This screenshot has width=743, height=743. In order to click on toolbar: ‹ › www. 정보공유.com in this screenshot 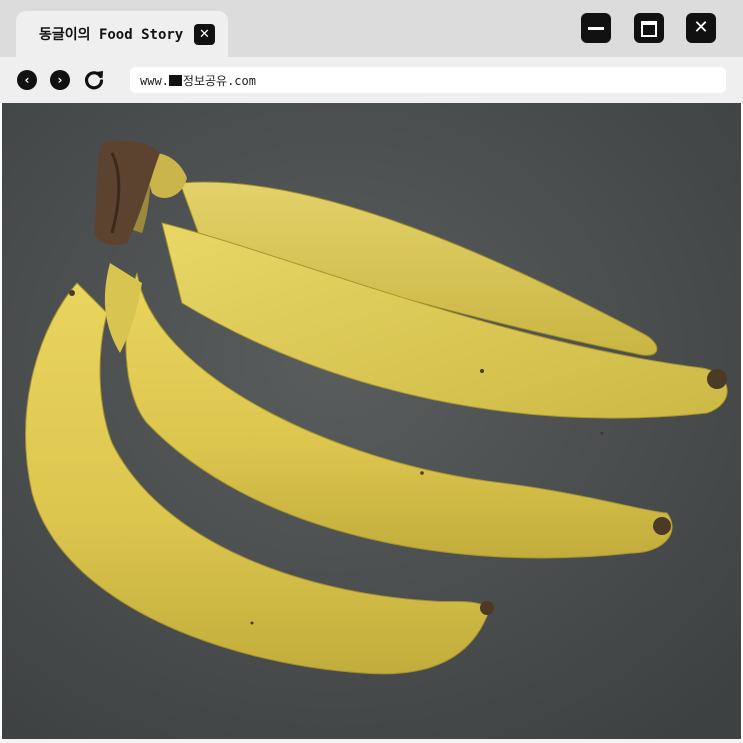, I will do `click(371, 80)`.